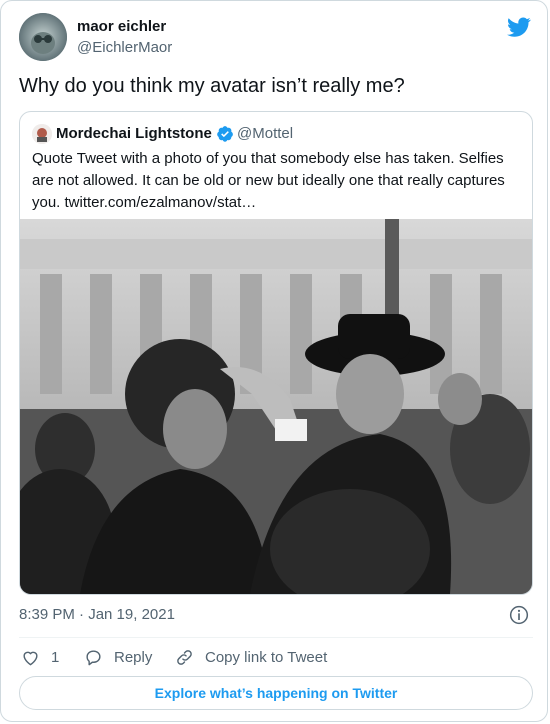 This screenshot has width=550, height=724. Describe the element at coordinates (124, 47) in the screenshot. I see `author-handle: @EichlerMaor` at that location.